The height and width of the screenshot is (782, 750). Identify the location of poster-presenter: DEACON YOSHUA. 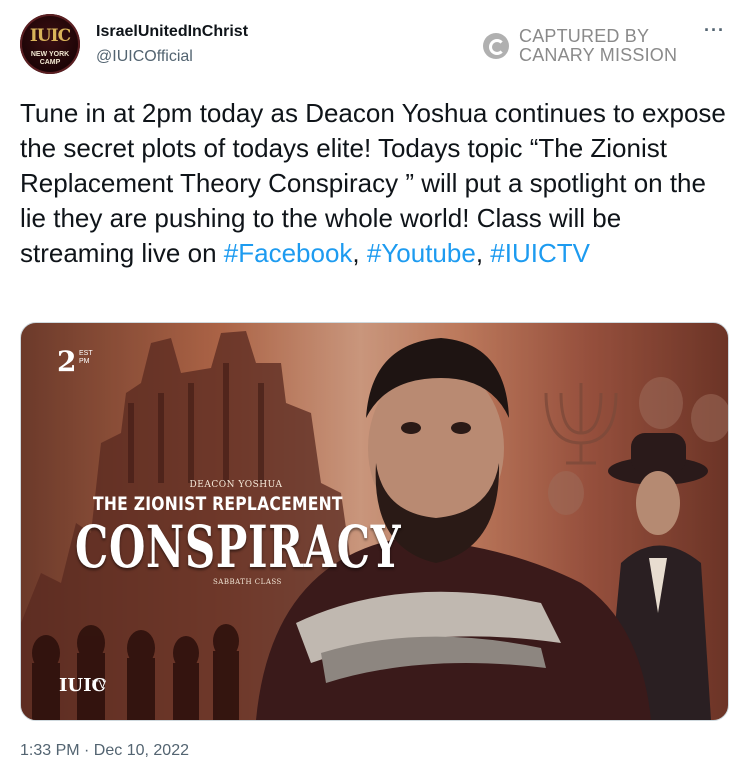
(236, 485).